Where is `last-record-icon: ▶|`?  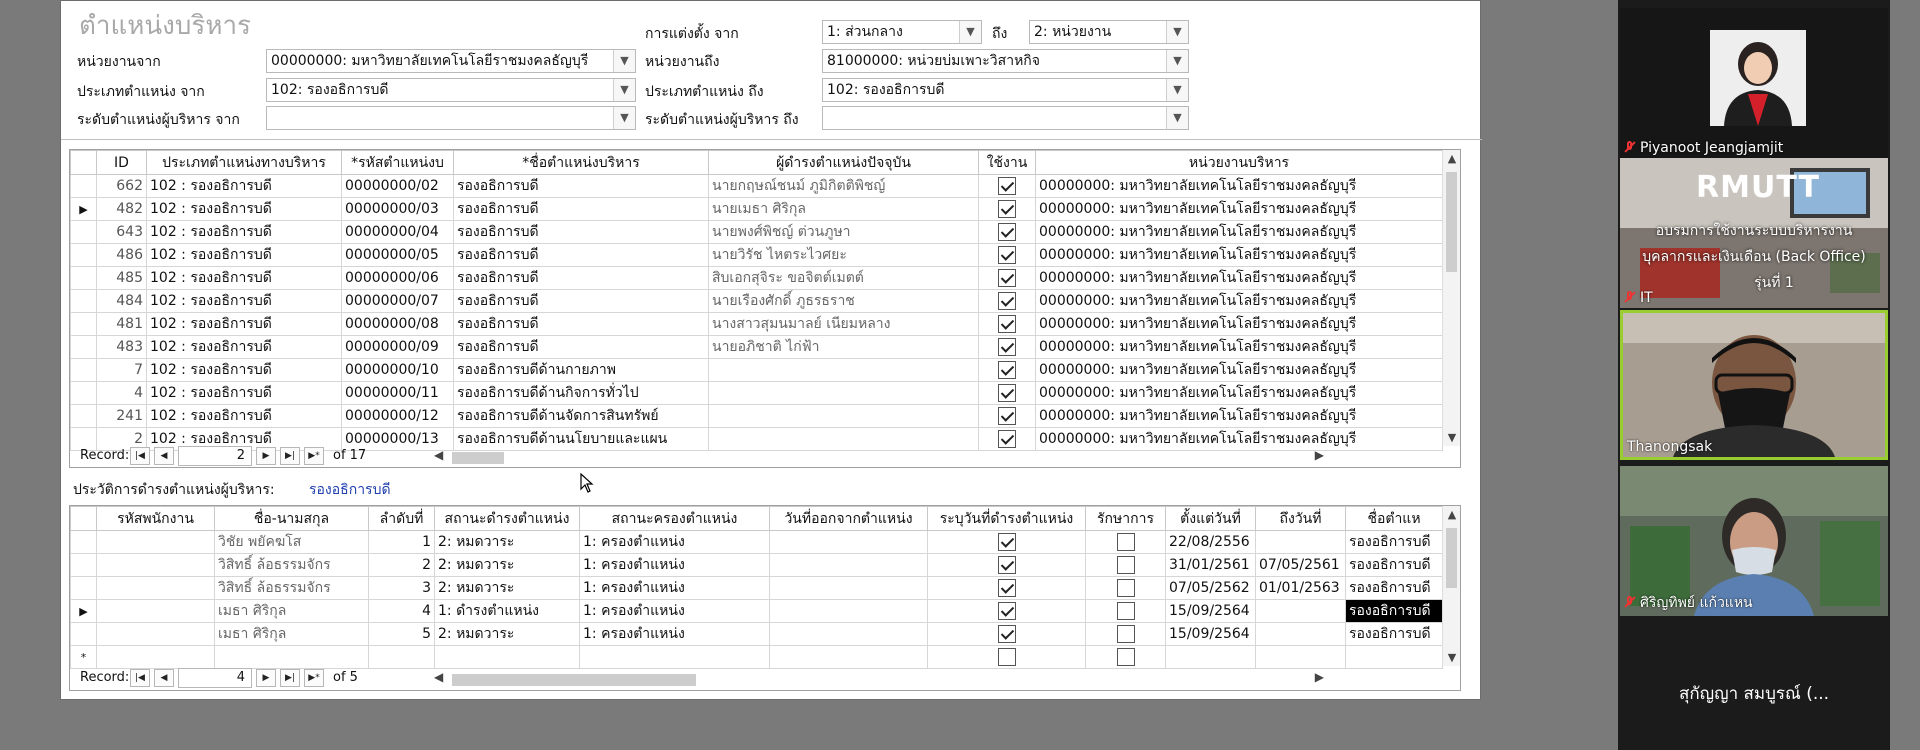 last-record-icon: ▶| is located at coordinates (290, 678).